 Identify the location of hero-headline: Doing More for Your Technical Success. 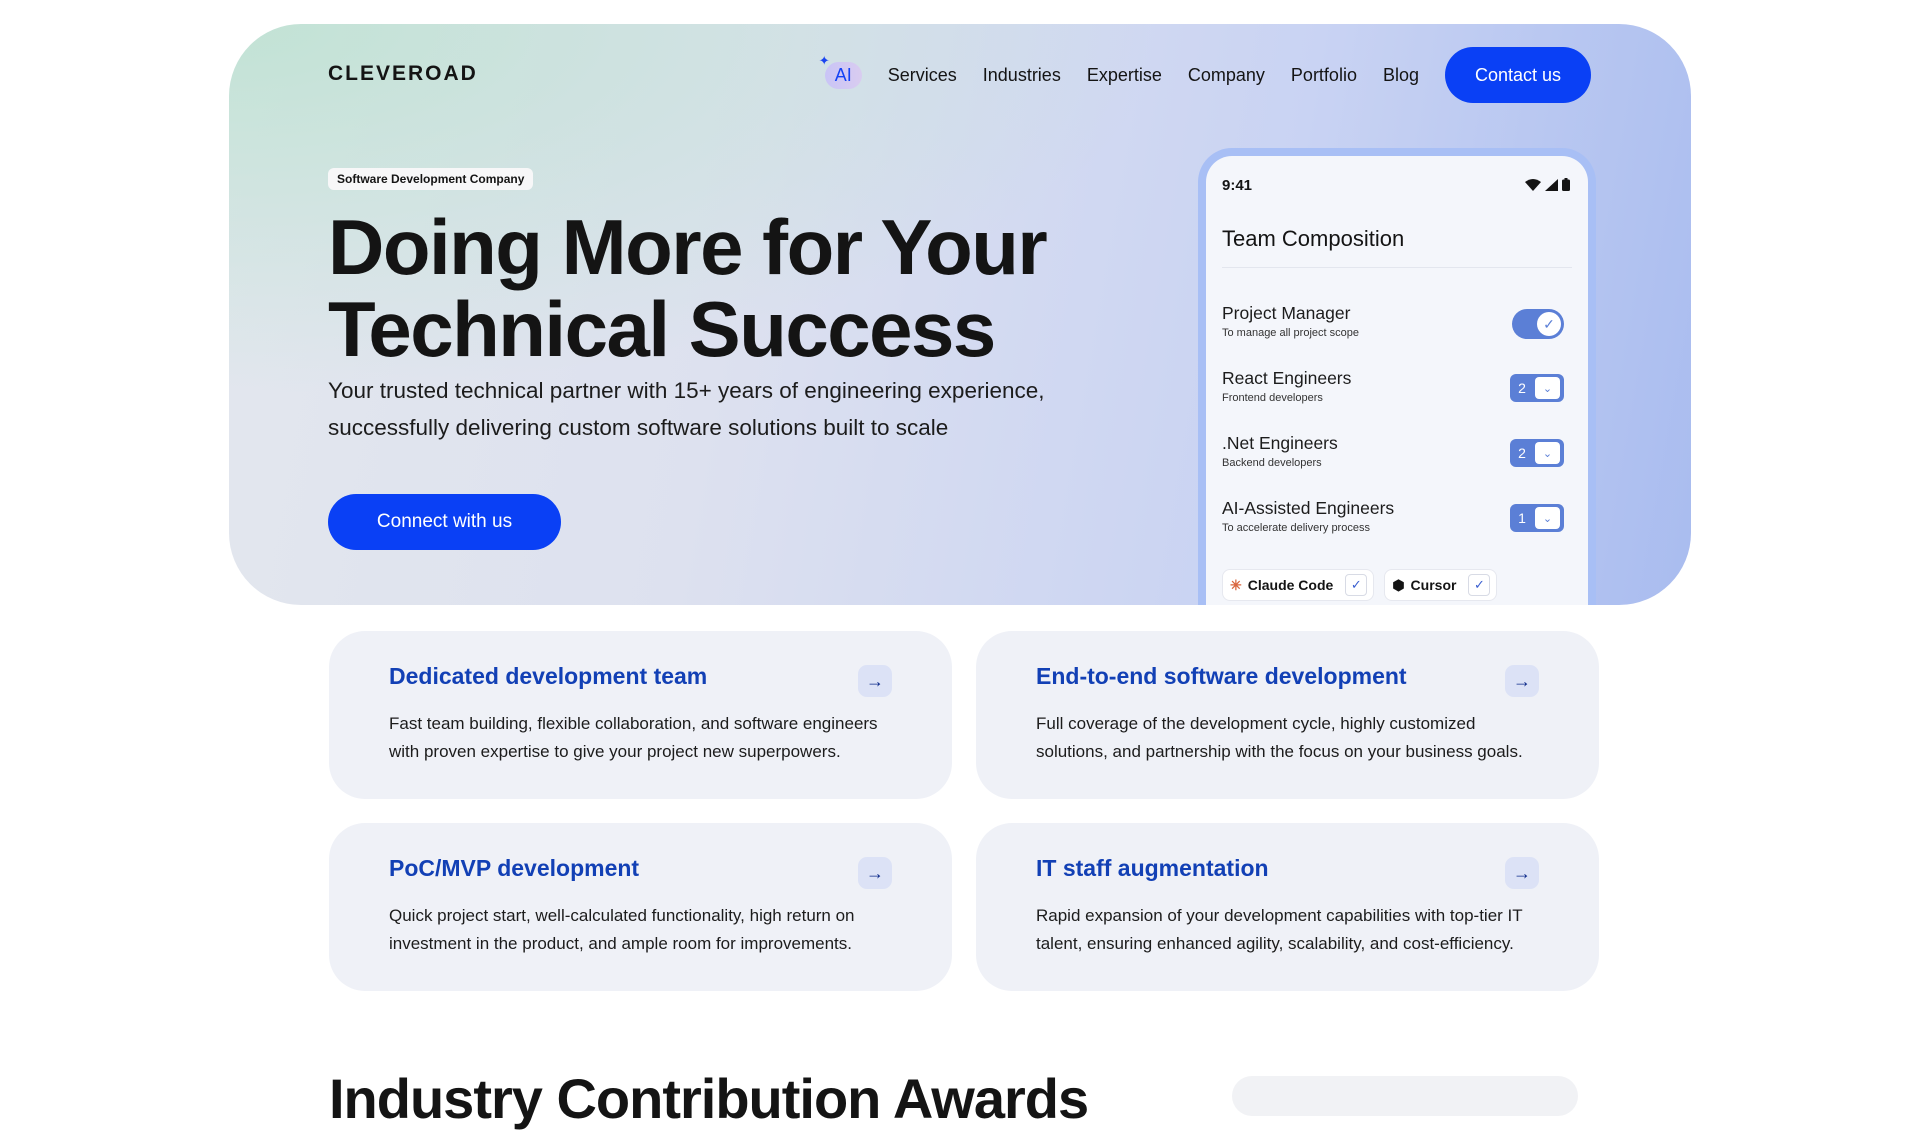
(738, 288).